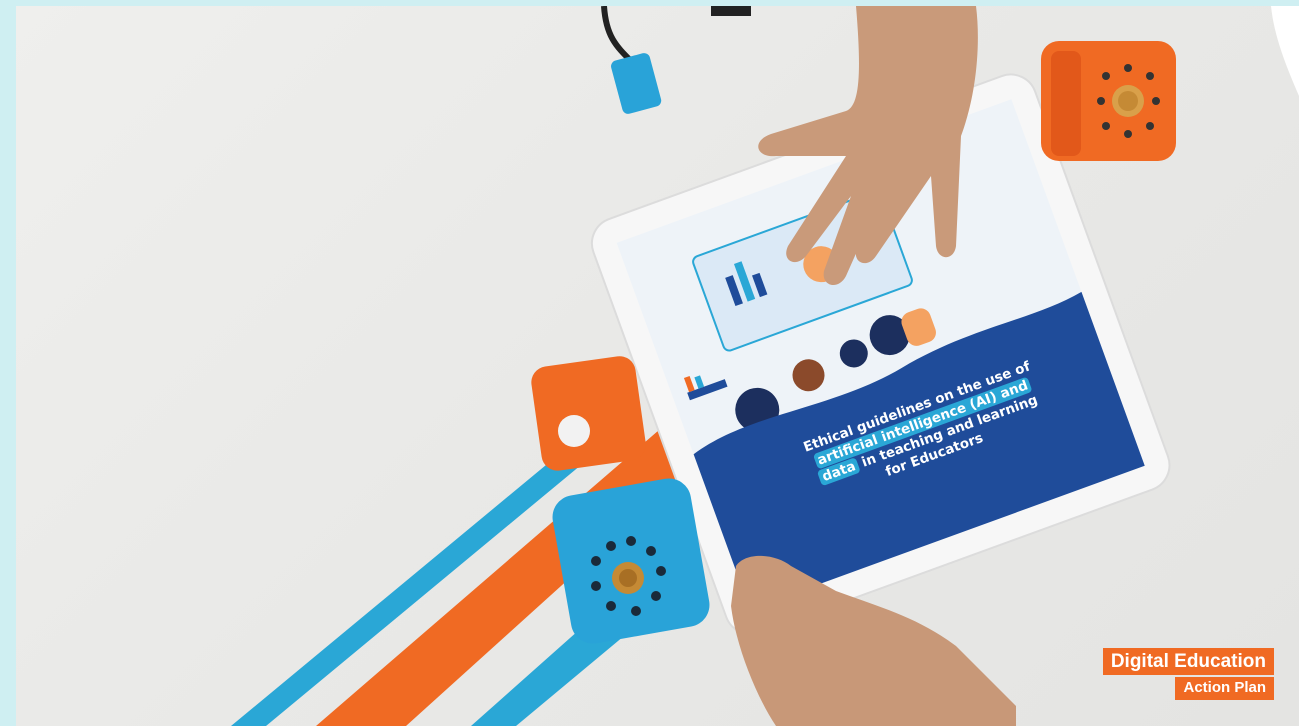 Image resolution: width=1299 pixels, height=726 pixels. I want to click on badge-line1: Digital Education, so click(1188, 661).